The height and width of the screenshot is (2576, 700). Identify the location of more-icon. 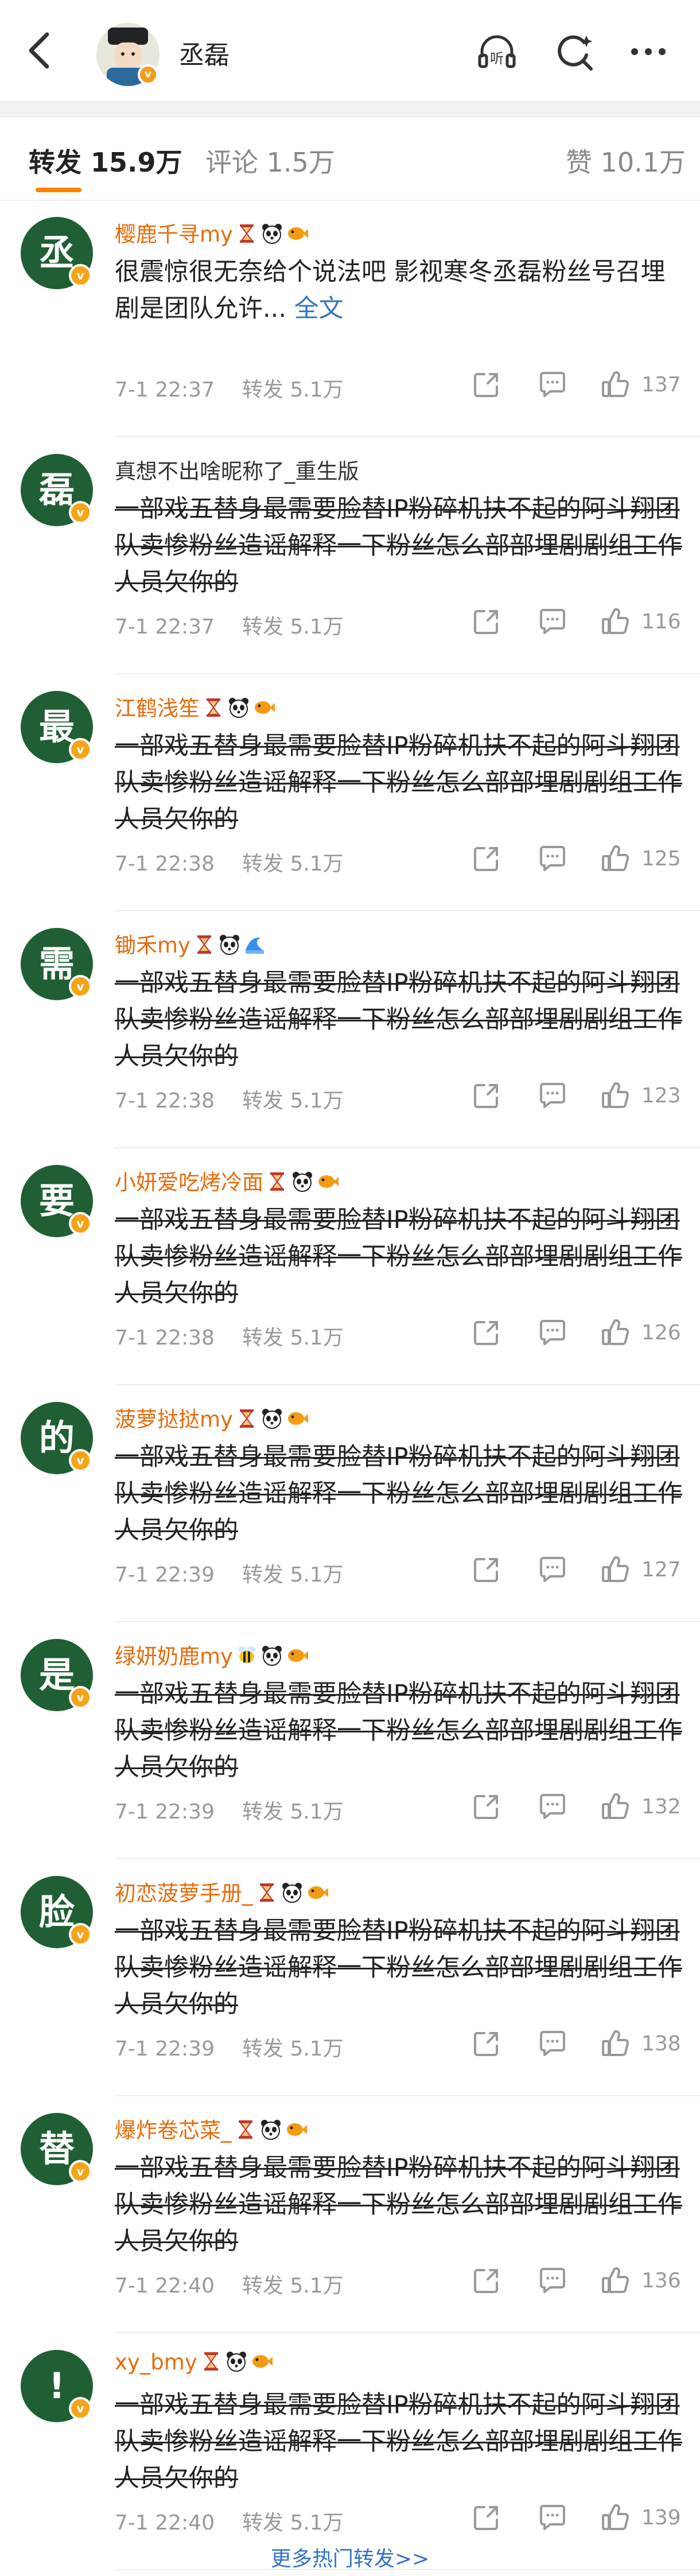
(648, 52).